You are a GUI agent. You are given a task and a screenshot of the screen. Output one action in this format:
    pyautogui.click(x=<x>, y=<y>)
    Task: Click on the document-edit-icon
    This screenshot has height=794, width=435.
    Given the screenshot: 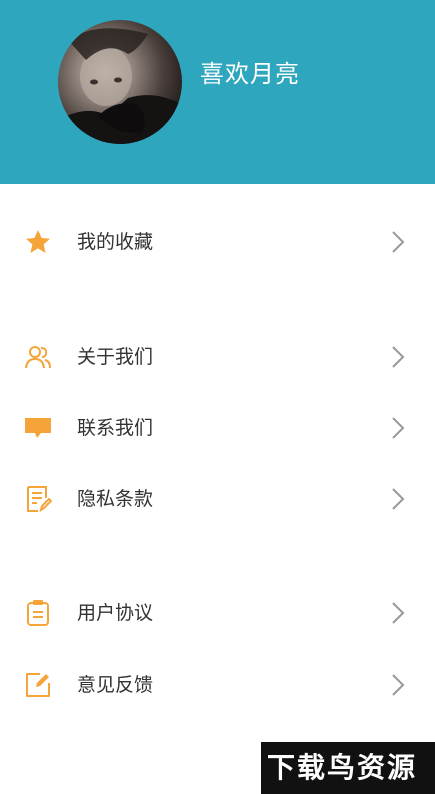 What is the action you would take?
    pyautogui.click(x=39, y=499)
    